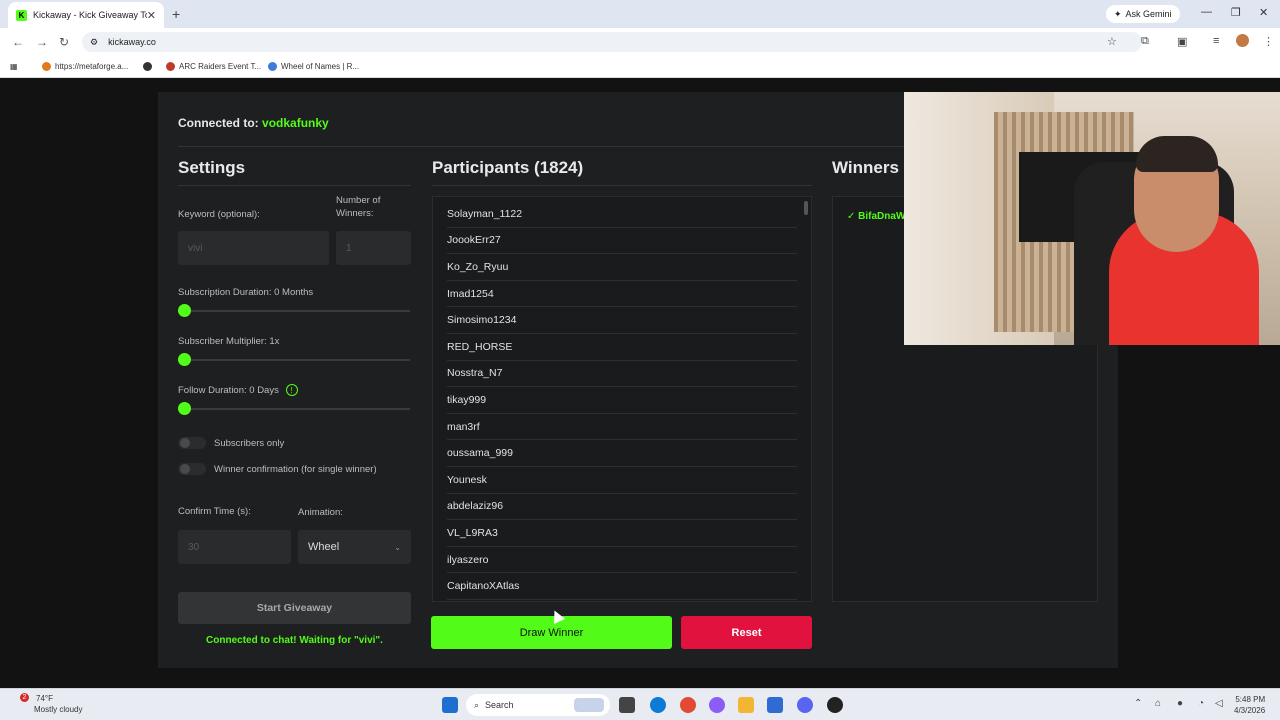  What do you see at coordinates (176, 14) in the screenshot?
I see `new-tab-icon: +` at bounding box center [176, 14].